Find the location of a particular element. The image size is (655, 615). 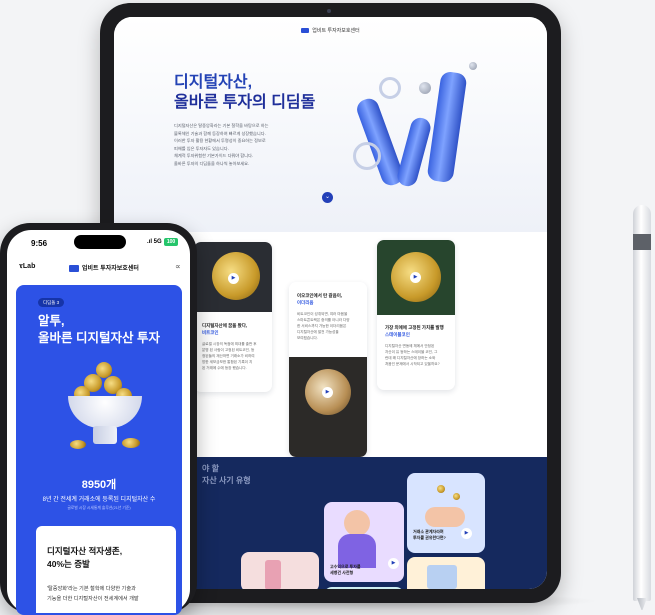

status-time: 9:56 is located at coordinates (39, 243).